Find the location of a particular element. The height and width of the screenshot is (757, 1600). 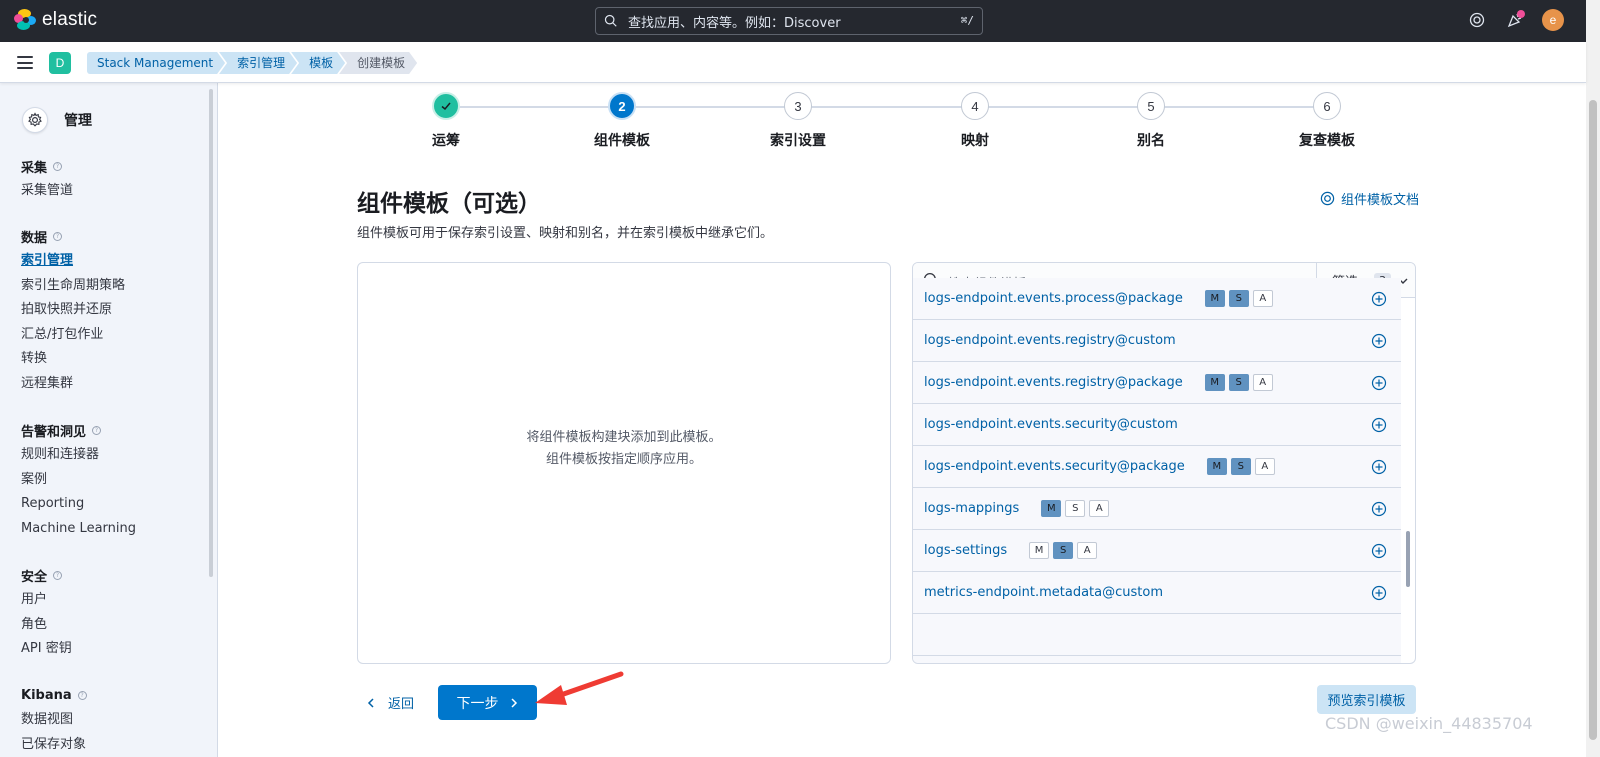

sidebar-item-roles: 角色 is located at coordinates (46, 625).